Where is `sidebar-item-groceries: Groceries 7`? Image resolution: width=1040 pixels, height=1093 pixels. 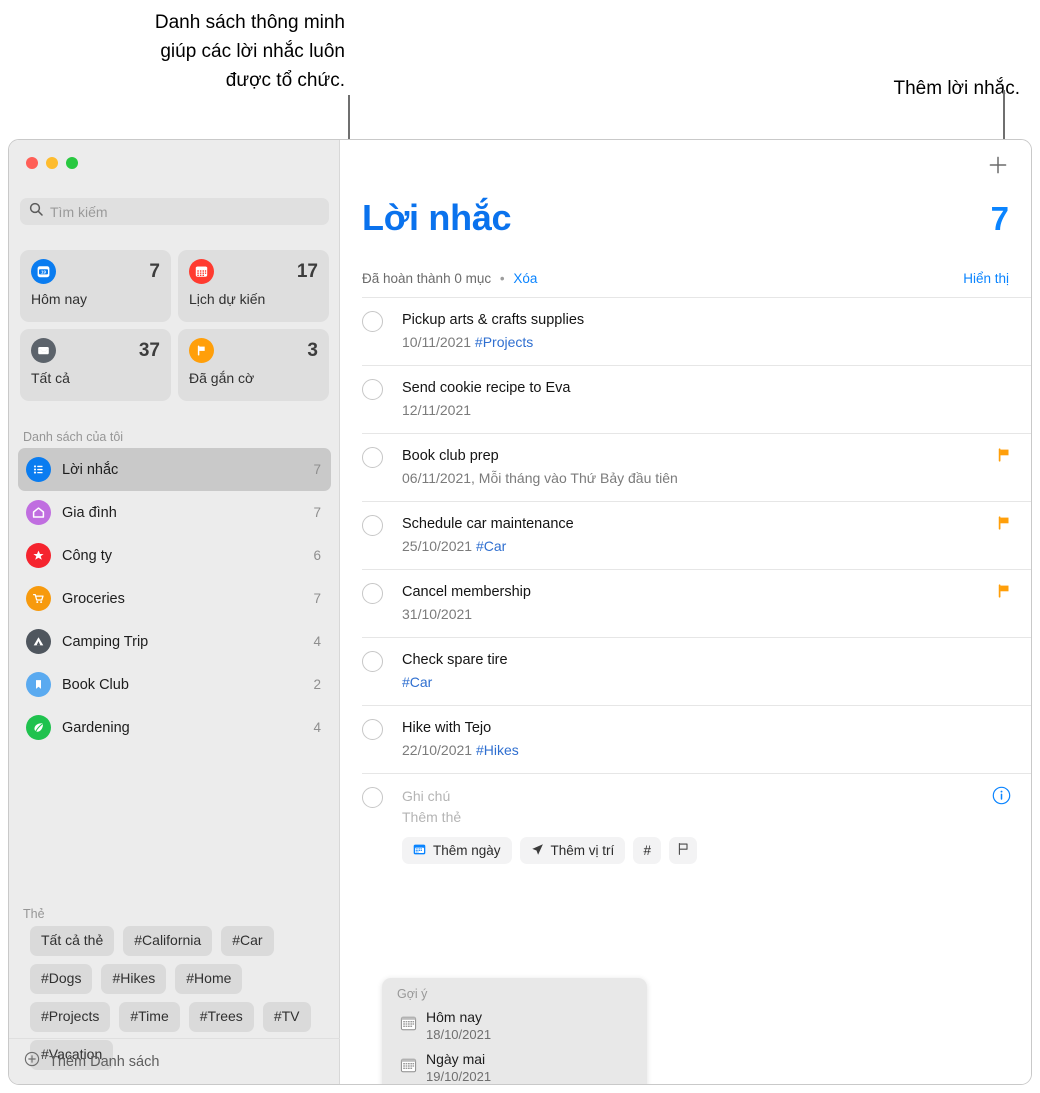
sidebar-item-groceries: Groceries 7 is located at coordinates (174, 598).